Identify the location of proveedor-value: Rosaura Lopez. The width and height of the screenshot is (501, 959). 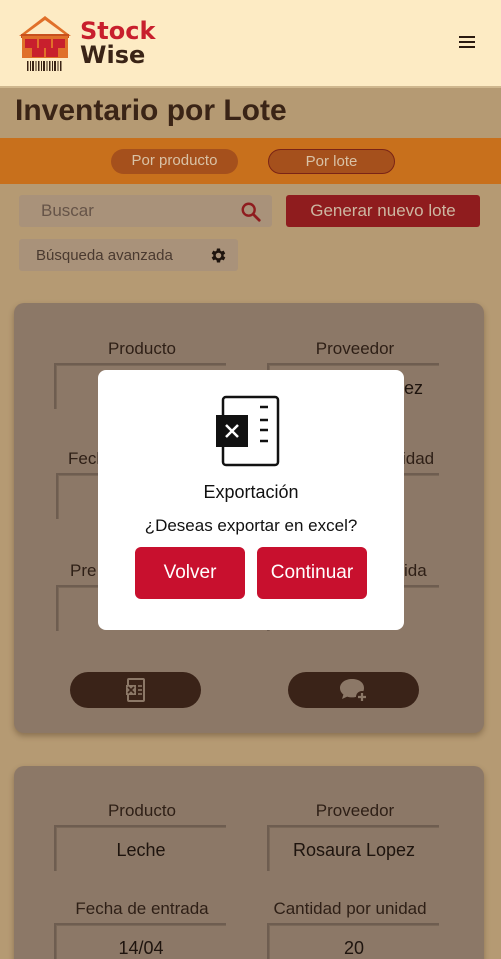
(353, 848).